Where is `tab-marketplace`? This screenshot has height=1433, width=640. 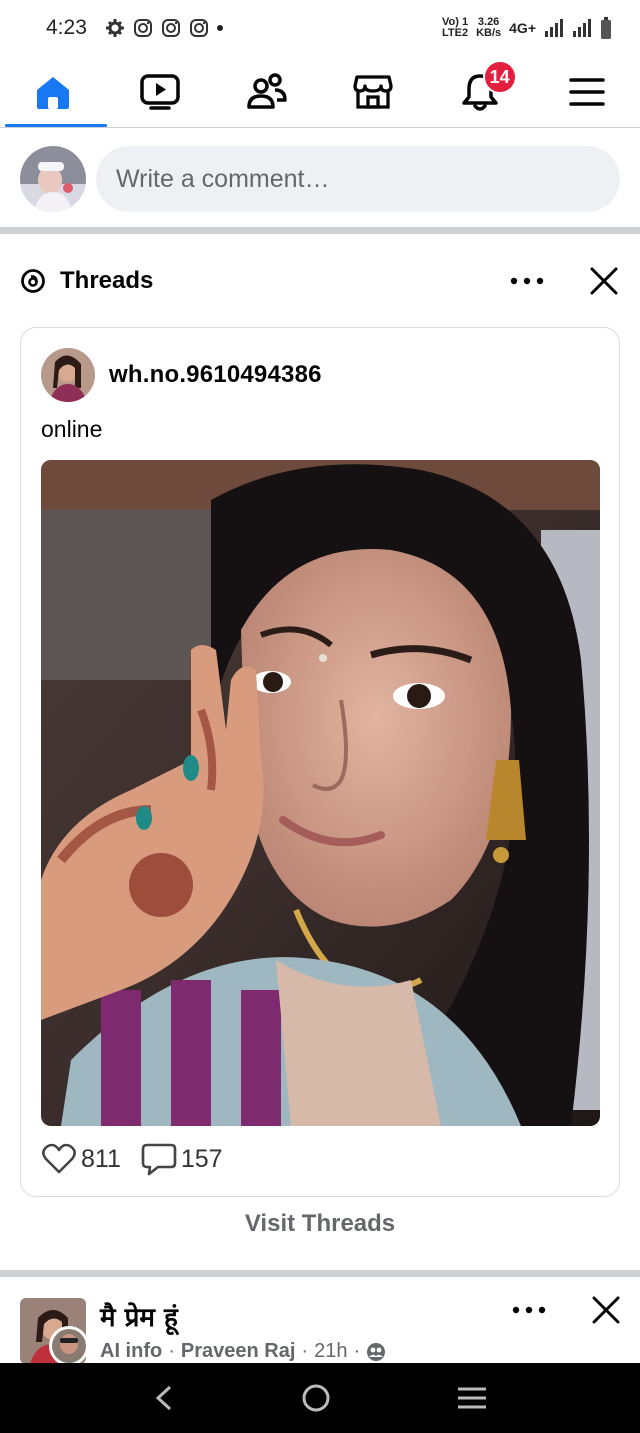
tab-marketplace is located at coordinates (373, 91).